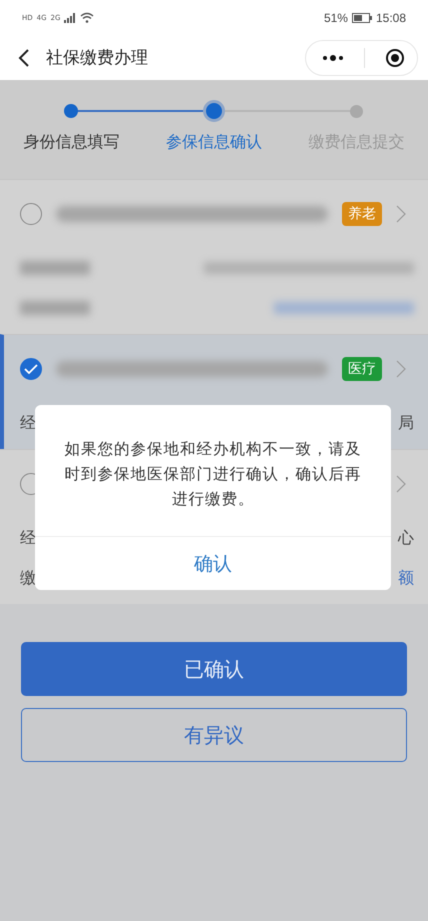  Describe the element at coordinates (395, 58) in the screenshot. I see `close-icon` at that location.